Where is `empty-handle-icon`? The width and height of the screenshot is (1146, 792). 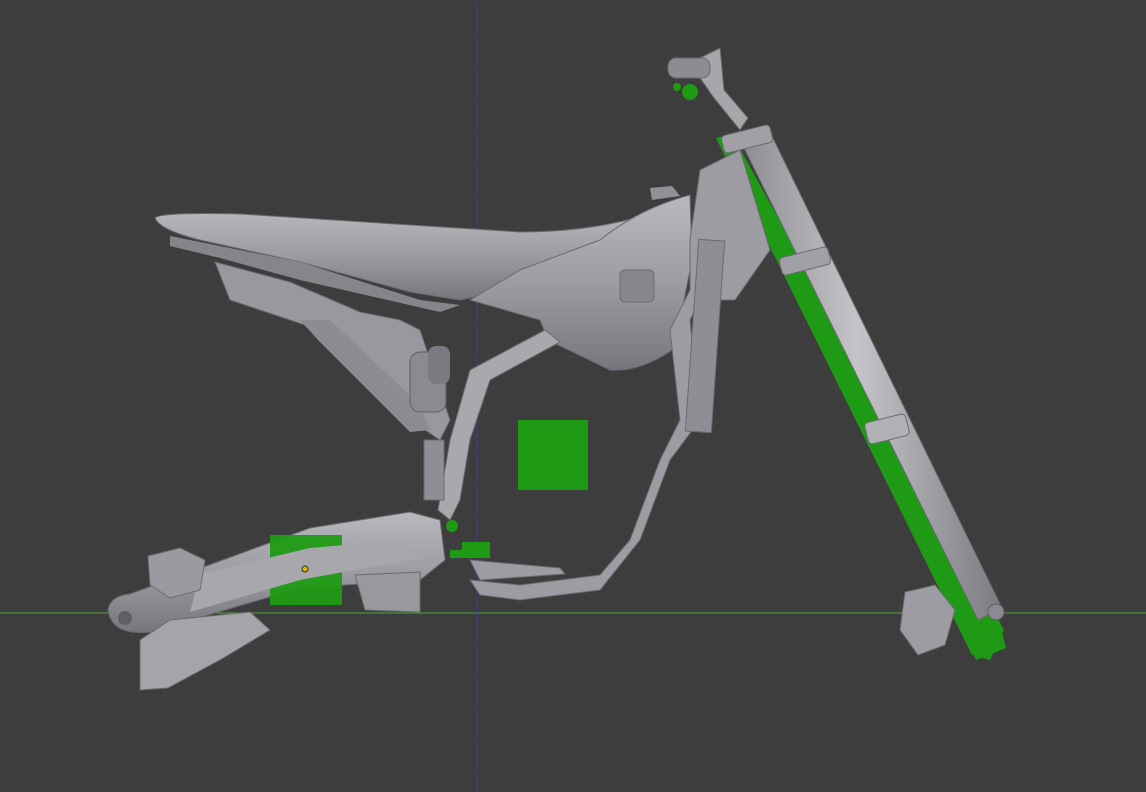 empty-handle-icon is located at coordinates (553, 455).